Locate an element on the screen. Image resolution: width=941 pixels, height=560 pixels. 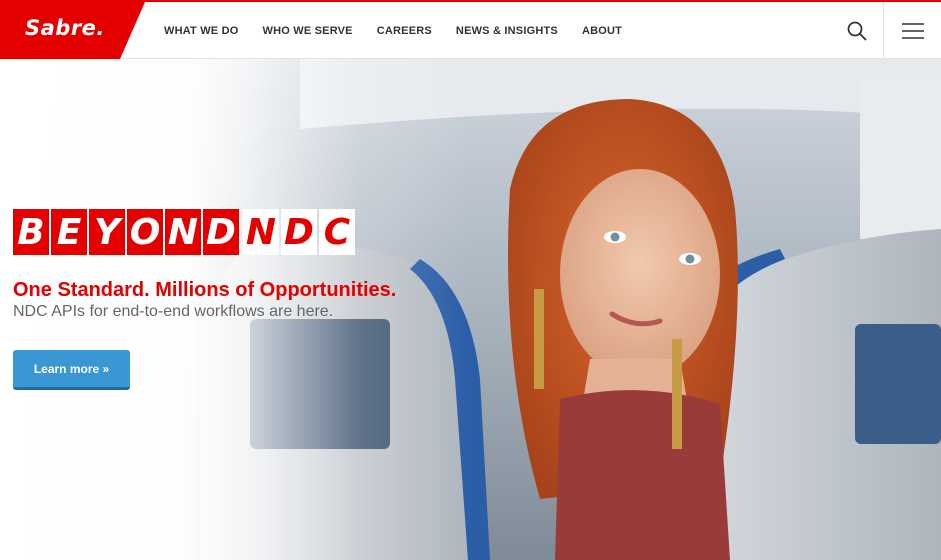
search-button is located at coordinates (857, 30).